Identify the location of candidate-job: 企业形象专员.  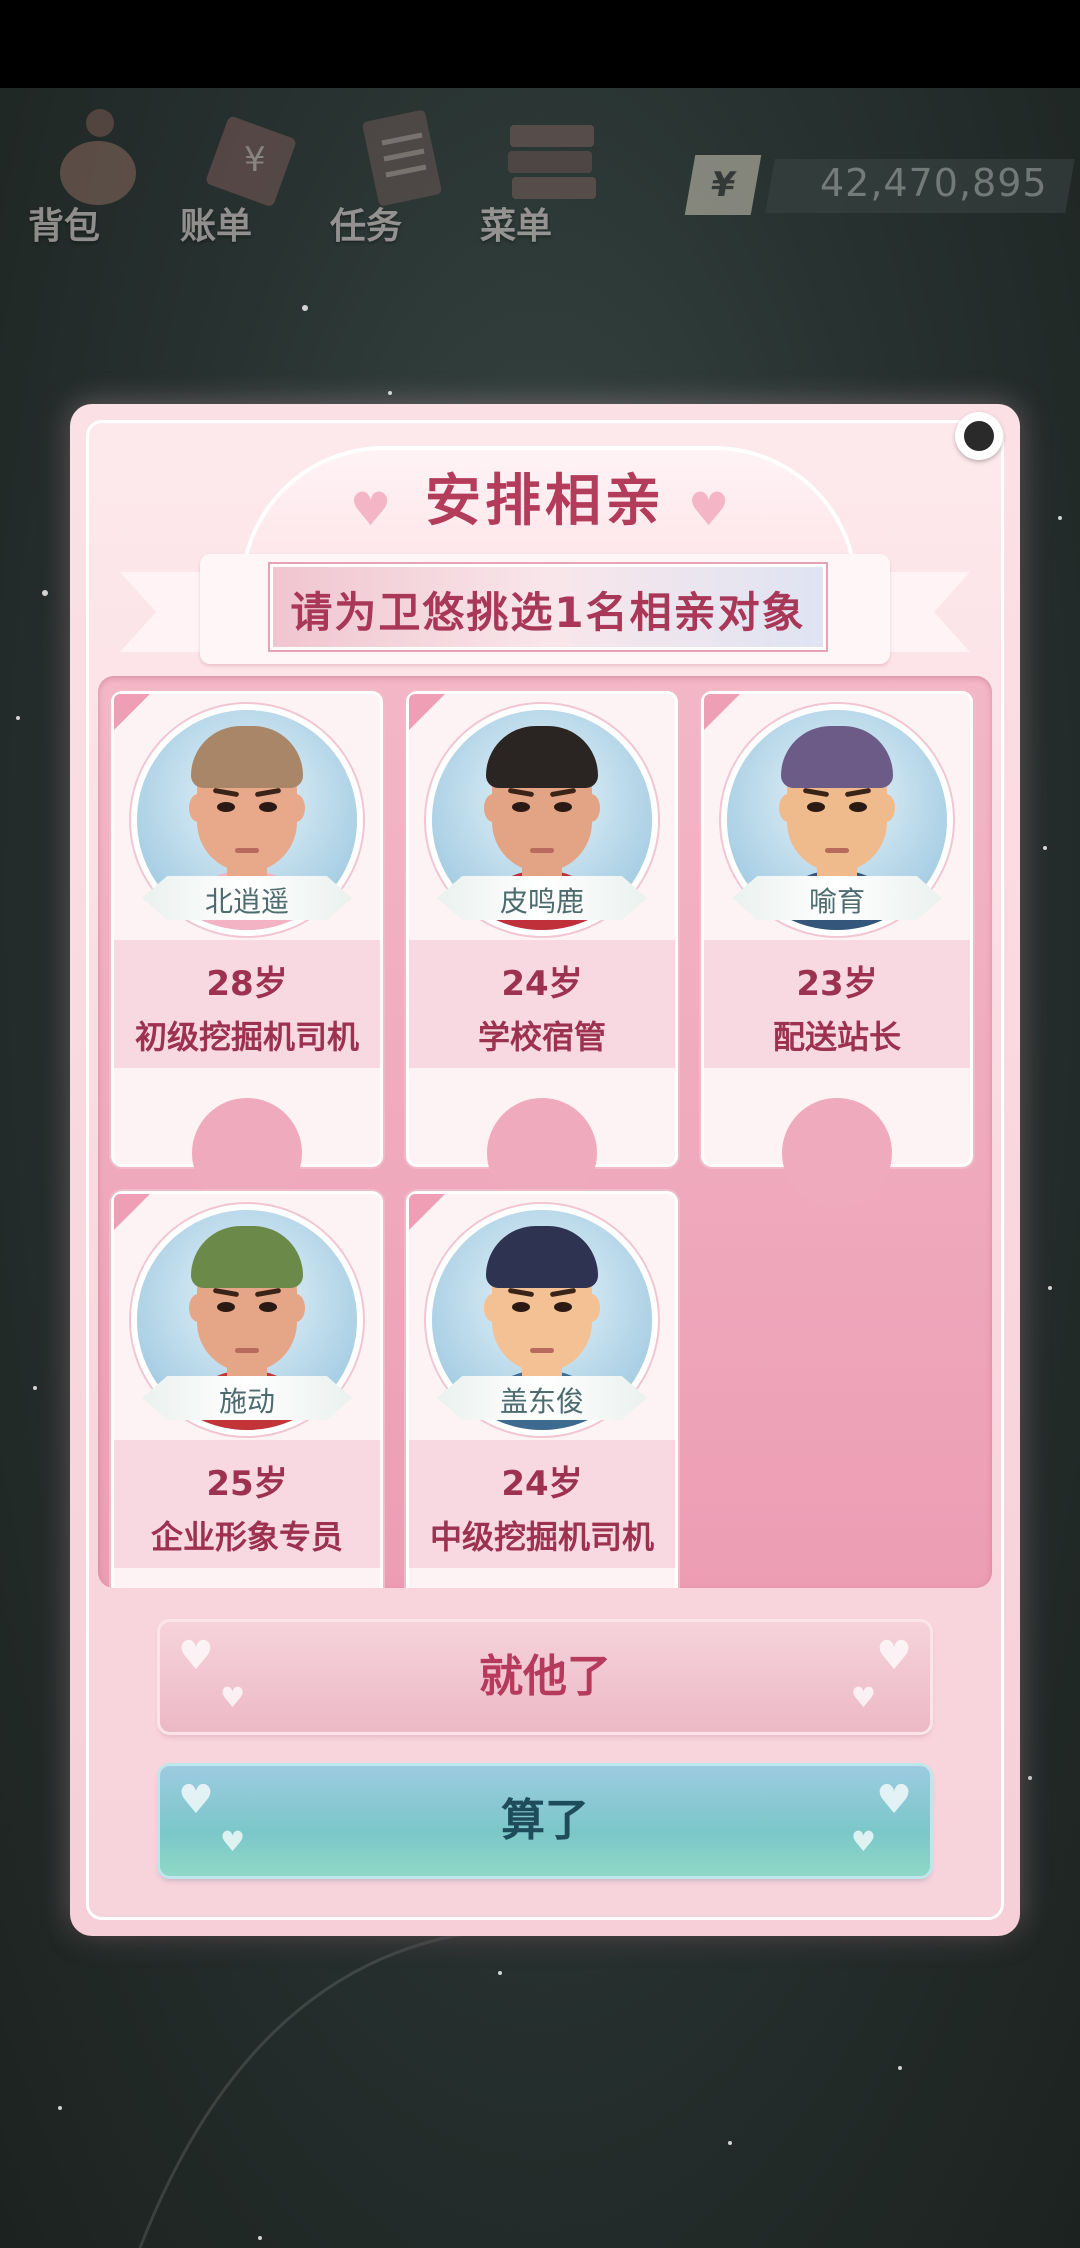
(246, 1537).